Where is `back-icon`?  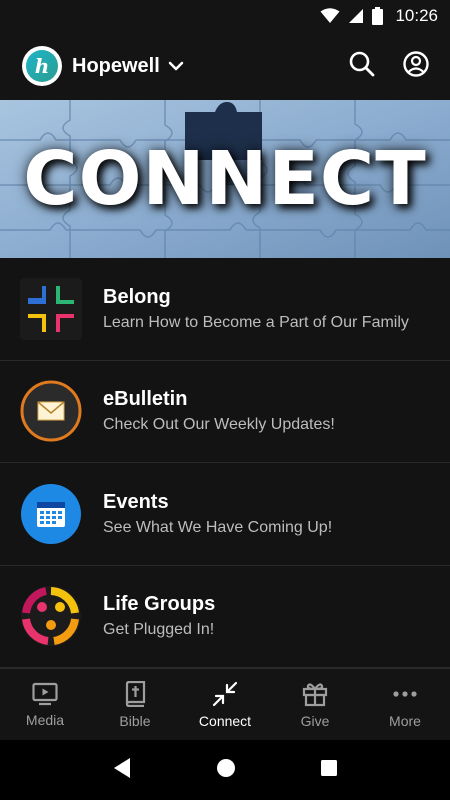 back-icon is located at coordinates (122, 770).